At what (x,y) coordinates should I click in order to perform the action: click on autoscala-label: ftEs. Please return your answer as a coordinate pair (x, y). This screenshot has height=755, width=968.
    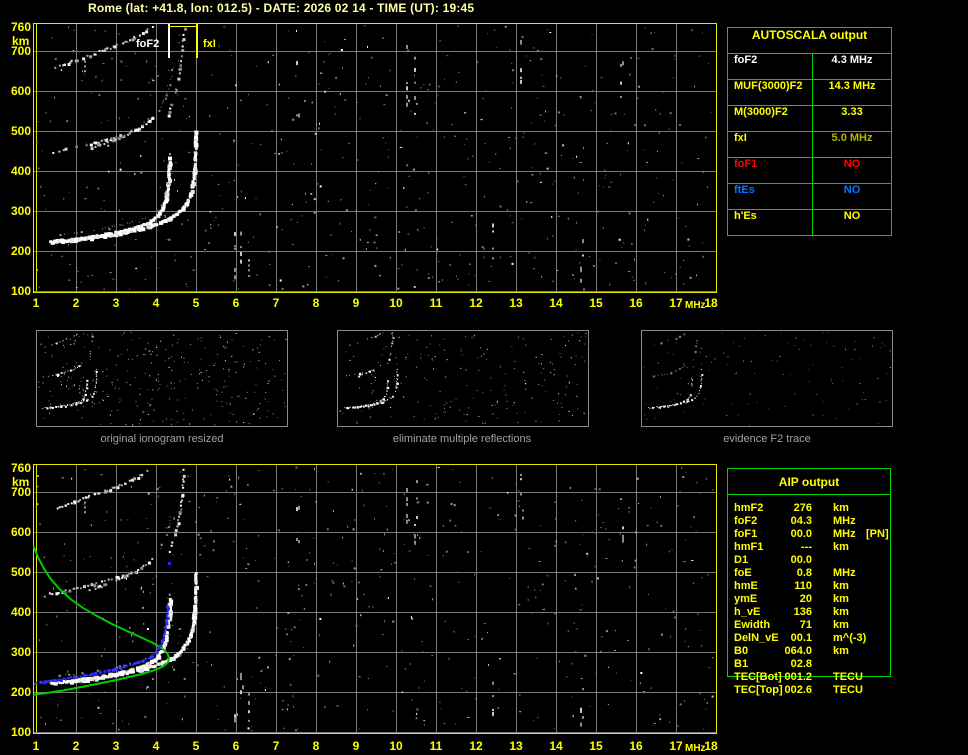
    Looking at the image, I should click on (770, 196).